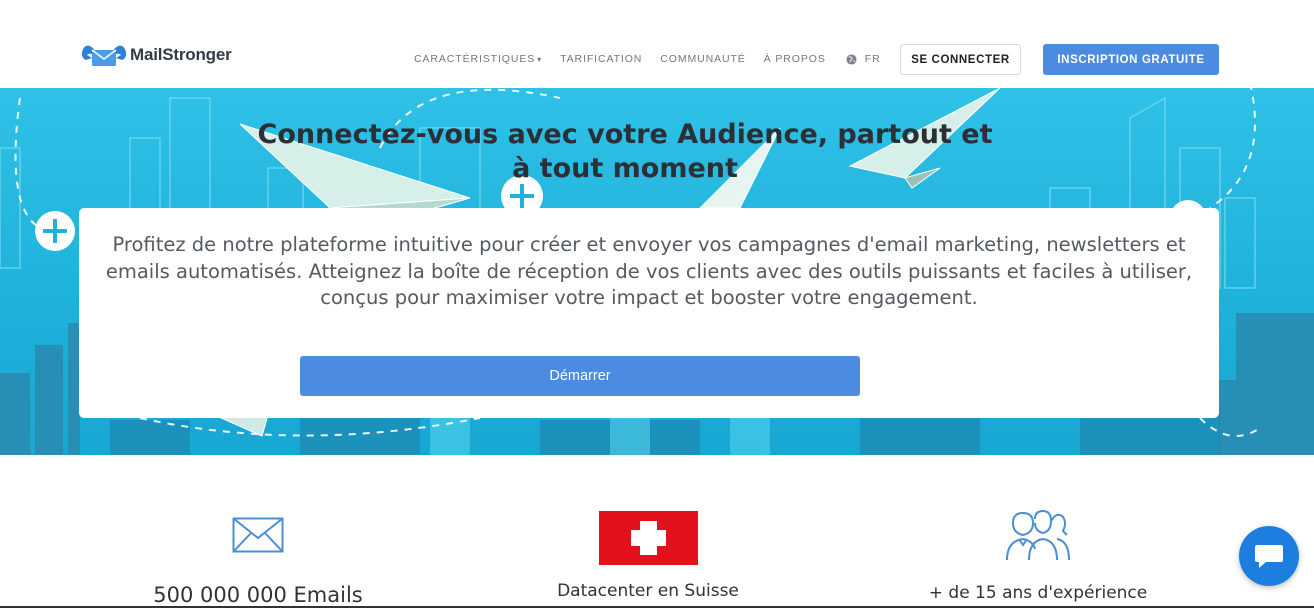 The width and height of the screenshot is (1314, 608). Describe the element at coordinates (872, 59) in the screenshot. I see `language-value: FR` at that location.